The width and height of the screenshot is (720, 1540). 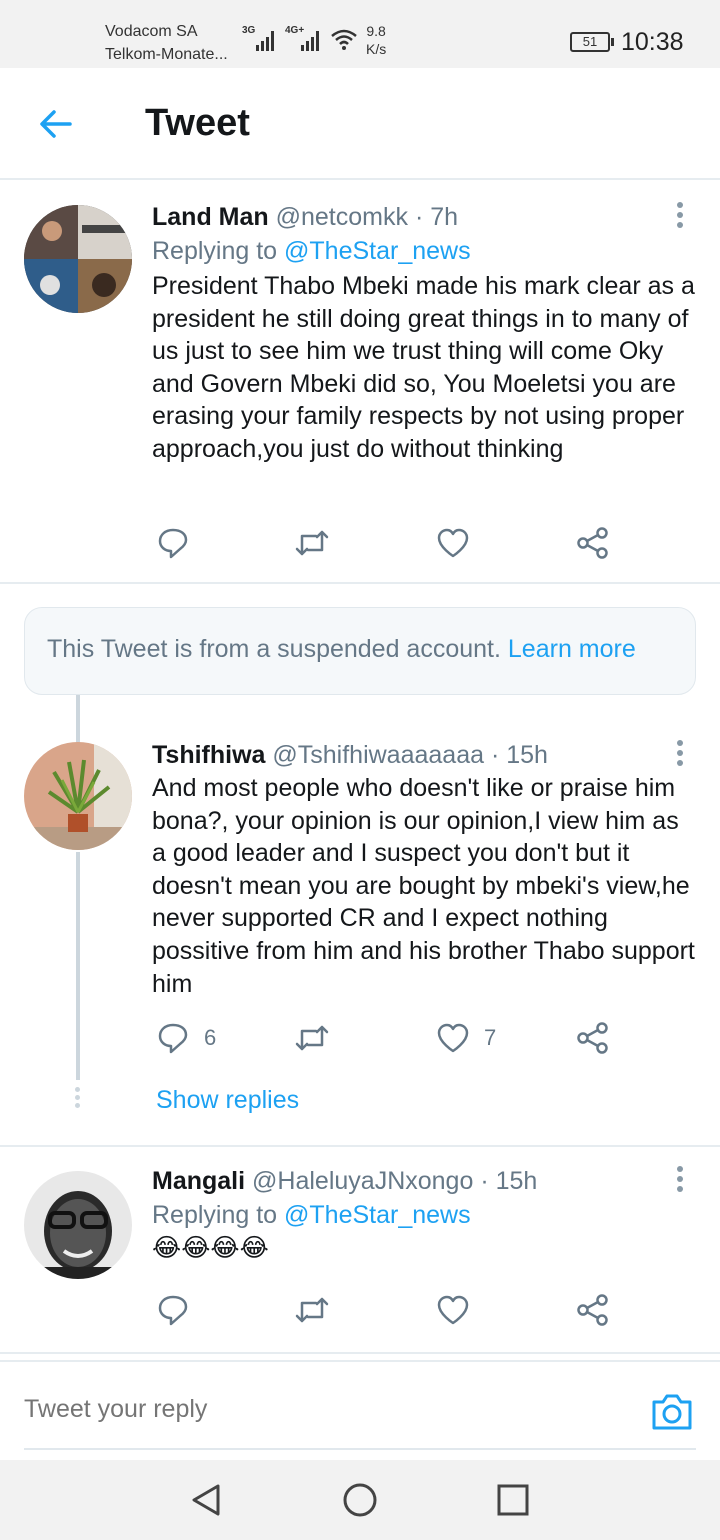 What do you see at coordinates (376, 40) in the screenshot?
I see `network-speed: 9.8 K/s` at bounding box center [376, 40].